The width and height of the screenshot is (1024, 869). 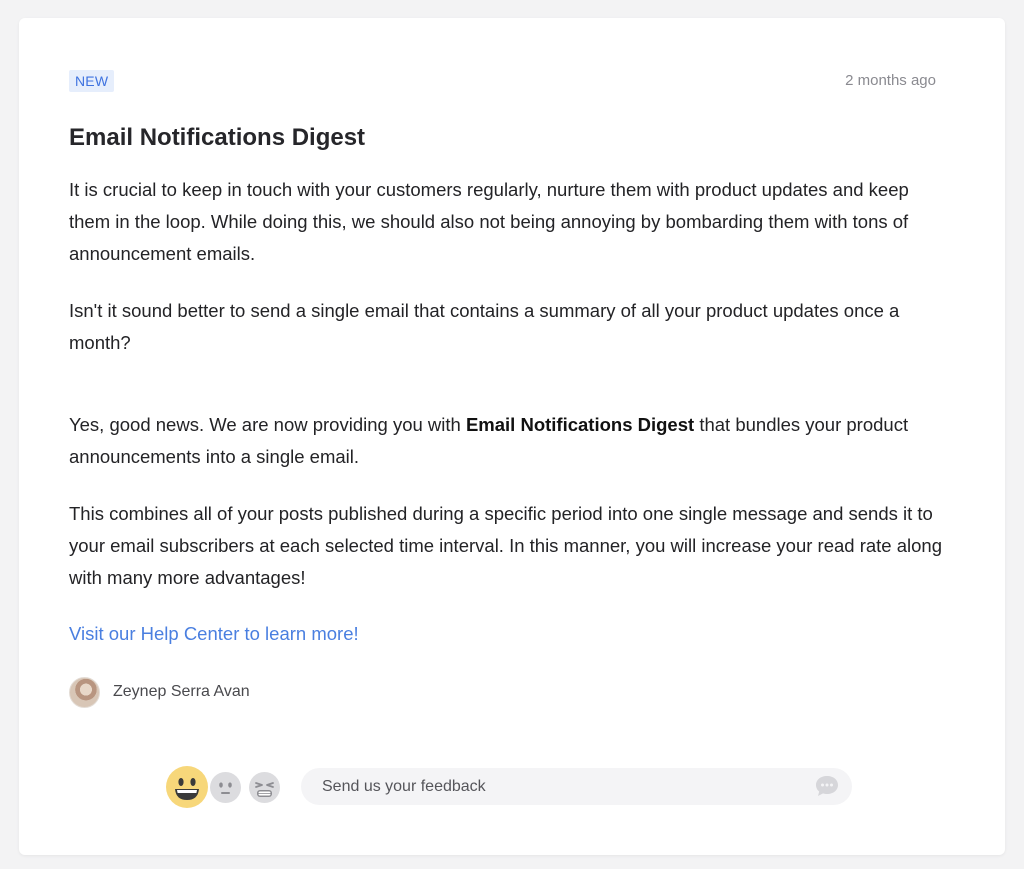 I want to click on feedback-box, so click(x=576, y=786).